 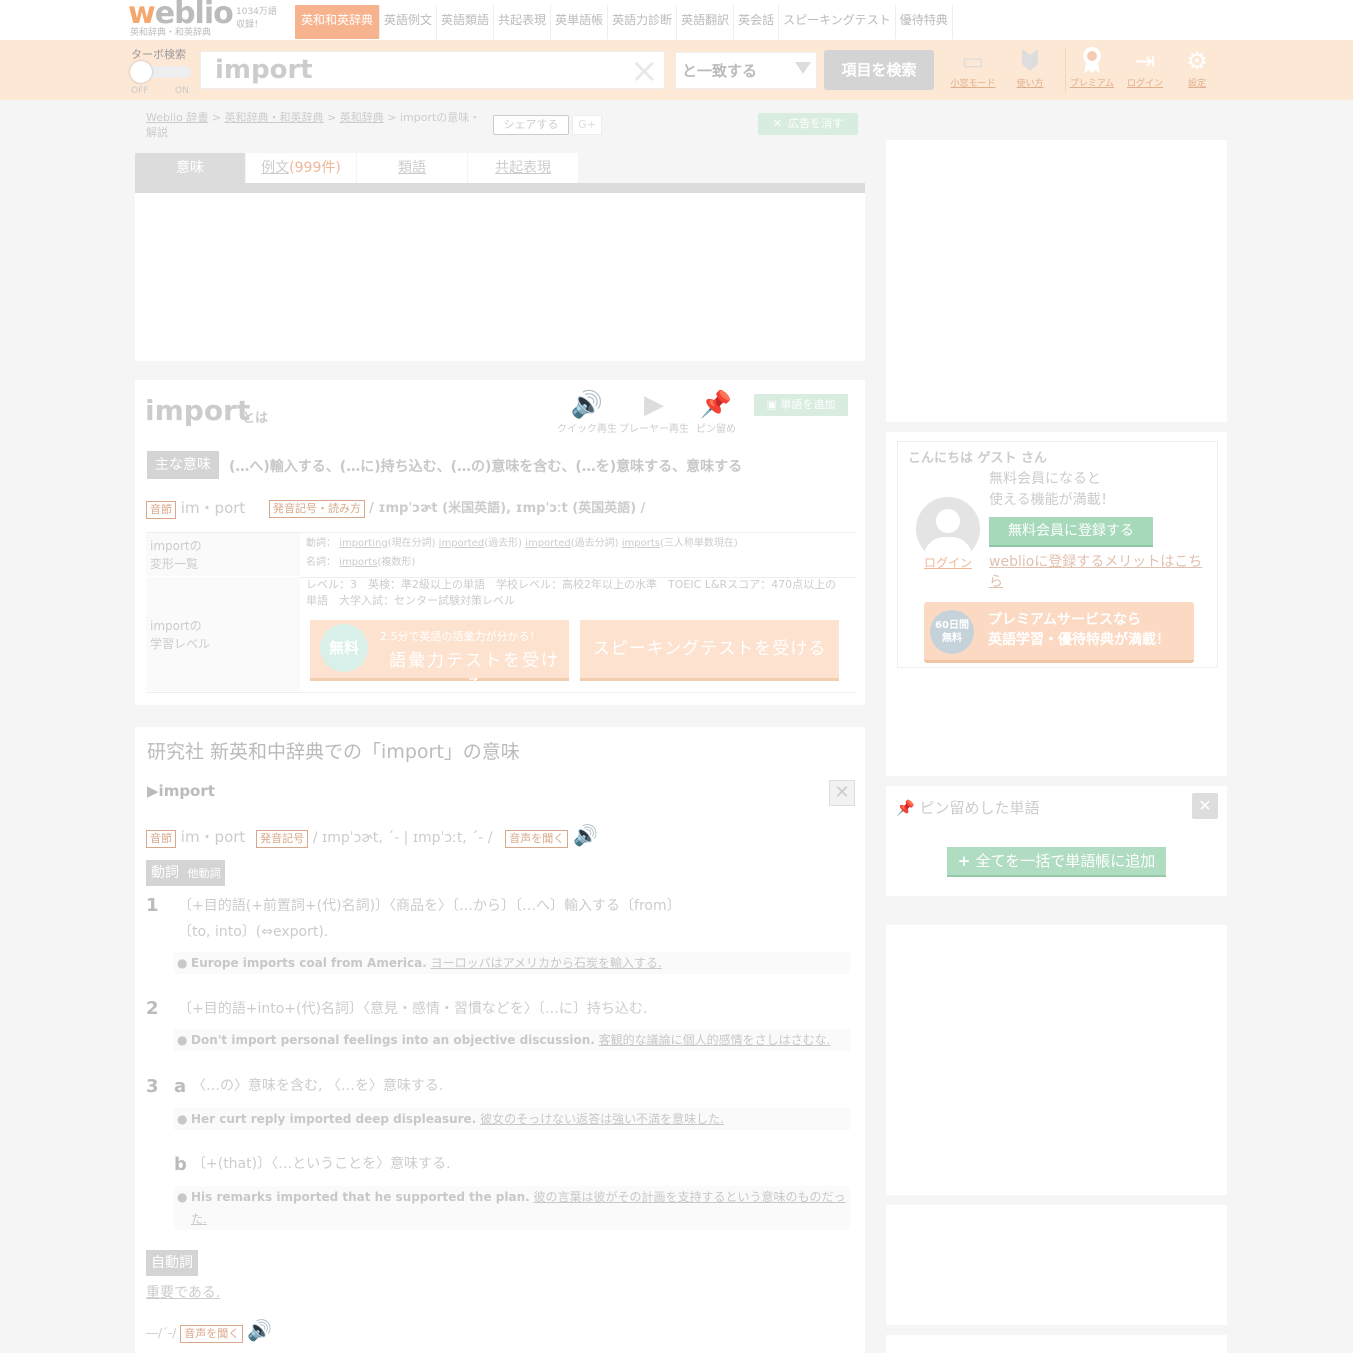 What do you see at coordinates (523, 168) in the screenshot?
I see `tab-collocations: 共起表現` at bounding box center [523, 168].